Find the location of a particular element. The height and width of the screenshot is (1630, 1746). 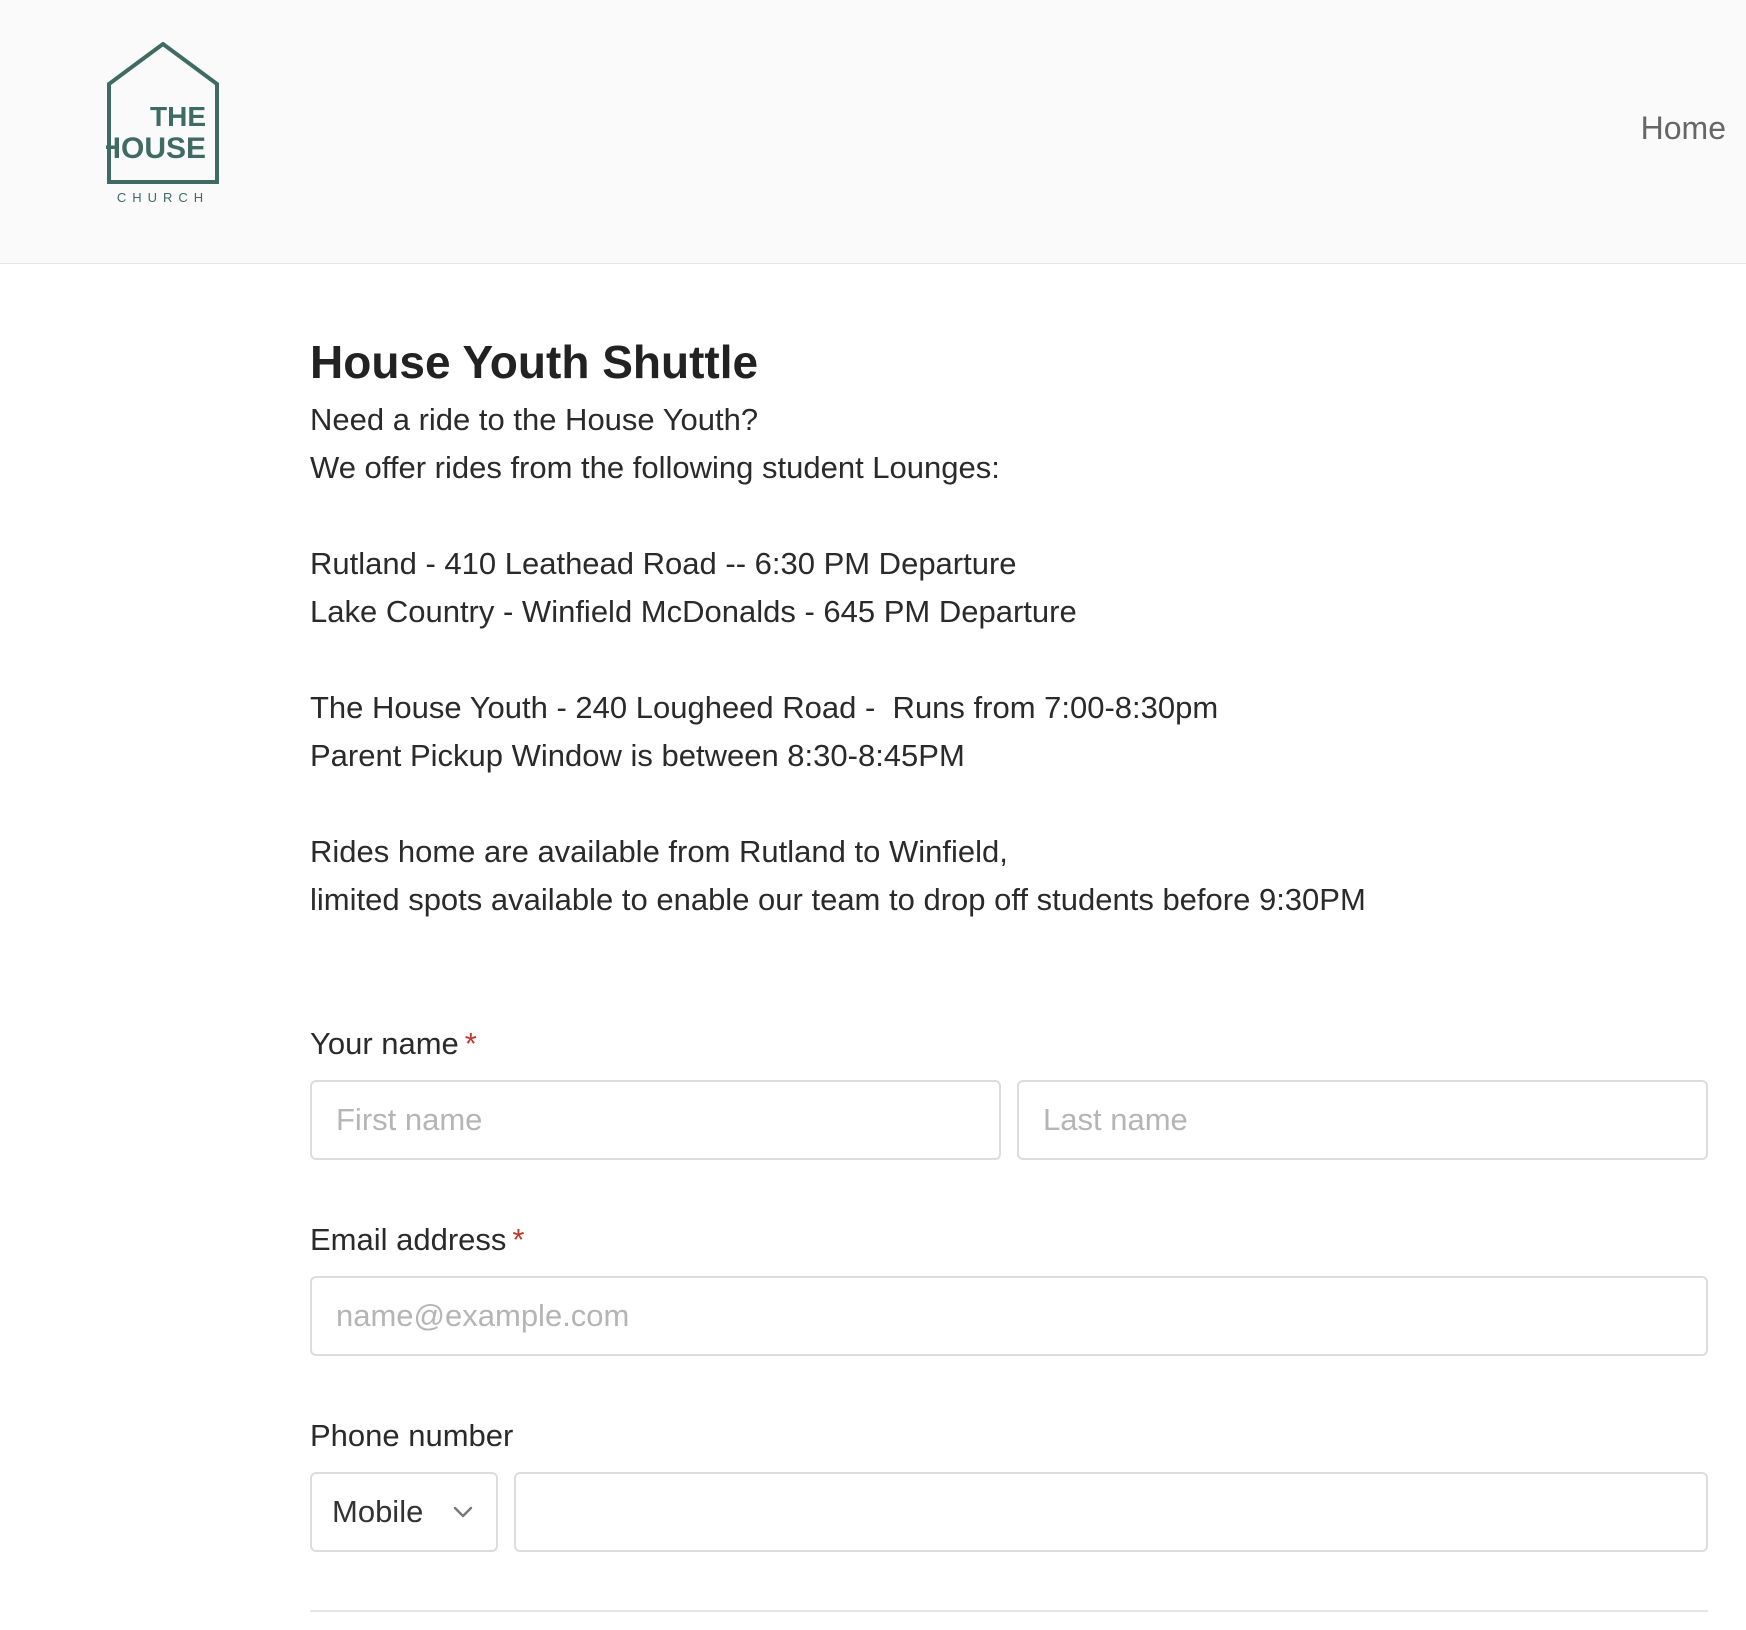

logo-line-house: HOUSE is located at coordinates (156, 148).